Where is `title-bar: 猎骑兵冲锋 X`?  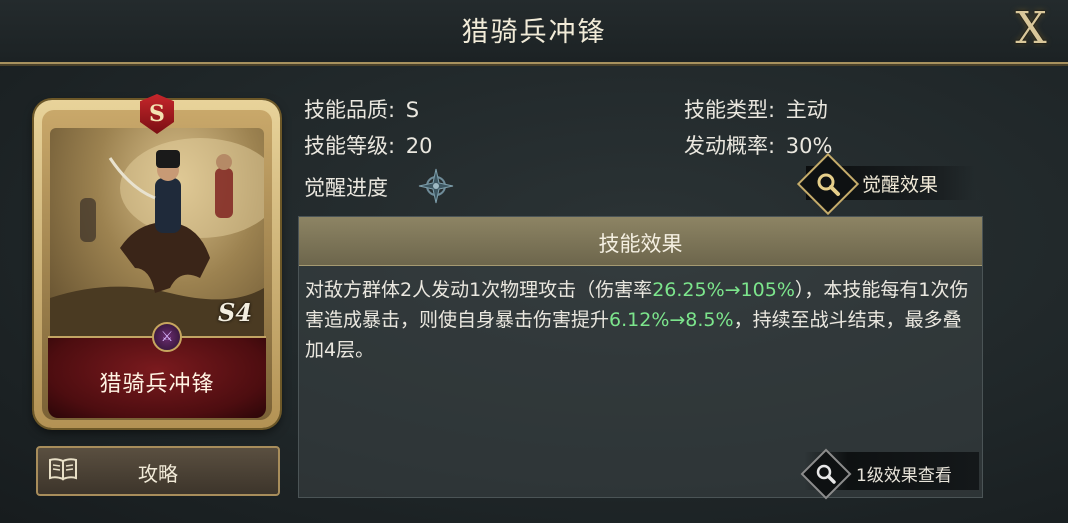
title-bar: 猎骑兵冲锋 X is located at coordinates (534, 32).